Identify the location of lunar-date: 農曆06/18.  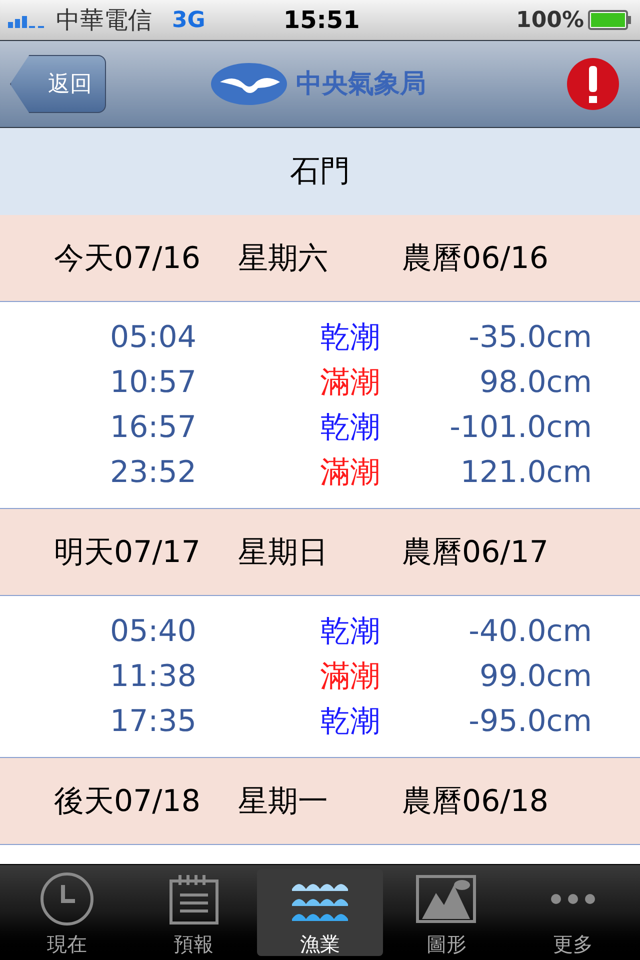
(475, 801).